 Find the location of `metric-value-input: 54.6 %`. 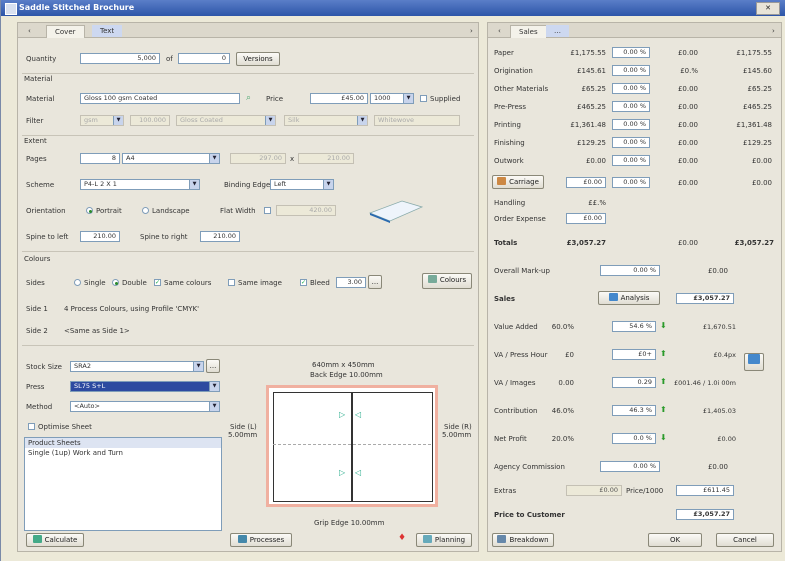

metric-value-input: 54.6 % is located at coordinates (634, 326).